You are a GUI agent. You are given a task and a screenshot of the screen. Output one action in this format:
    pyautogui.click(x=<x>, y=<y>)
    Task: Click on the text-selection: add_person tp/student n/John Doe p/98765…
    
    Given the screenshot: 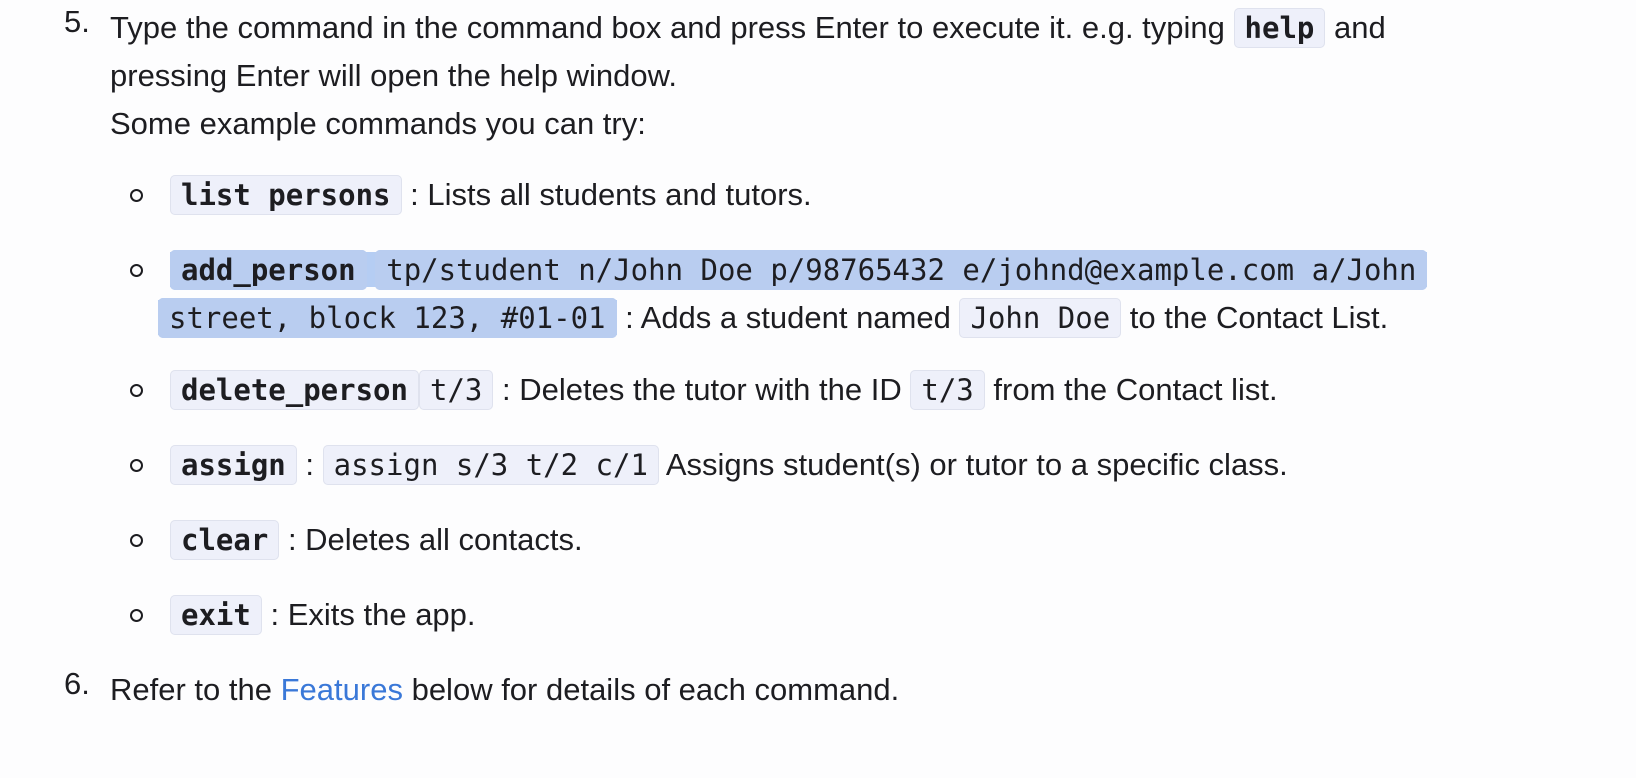 What is the action you would take?
    pyautogui.click(x=799, y=270)
    